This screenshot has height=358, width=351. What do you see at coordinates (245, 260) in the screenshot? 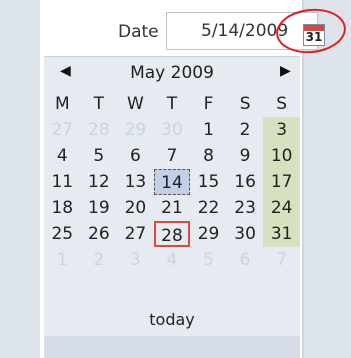
I see `day-cell-outside: 6` at bounding box center [245, 260].